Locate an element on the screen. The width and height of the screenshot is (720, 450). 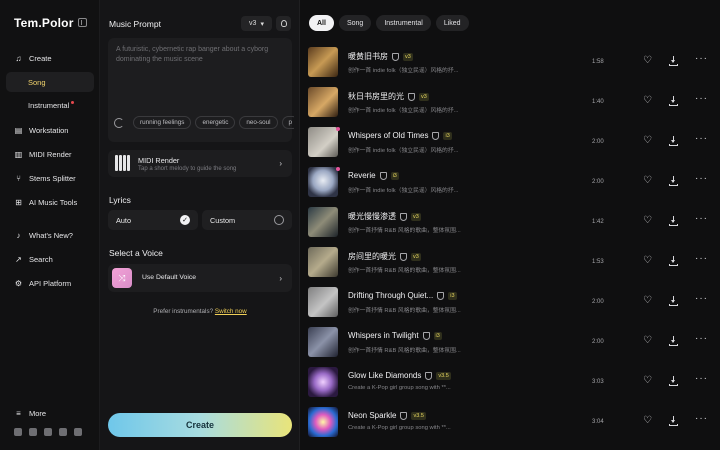
song-title: Neon Sparkle is located at coordinates (372, 415).